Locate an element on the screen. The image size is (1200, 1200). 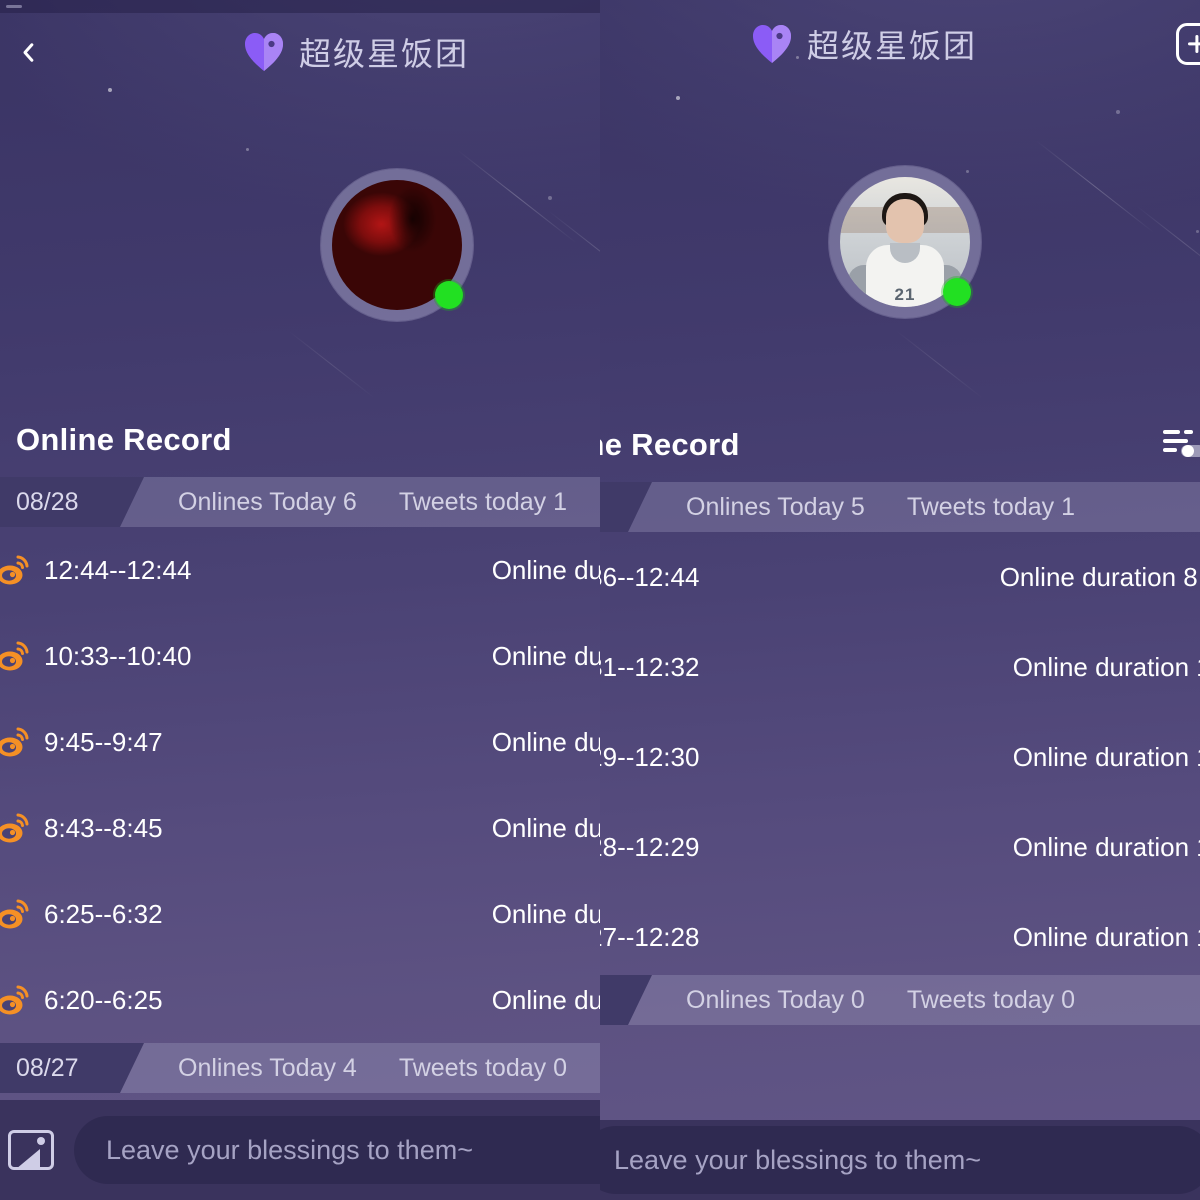
record-time: 6:25--6:32 is located at coordinates (103, 913).